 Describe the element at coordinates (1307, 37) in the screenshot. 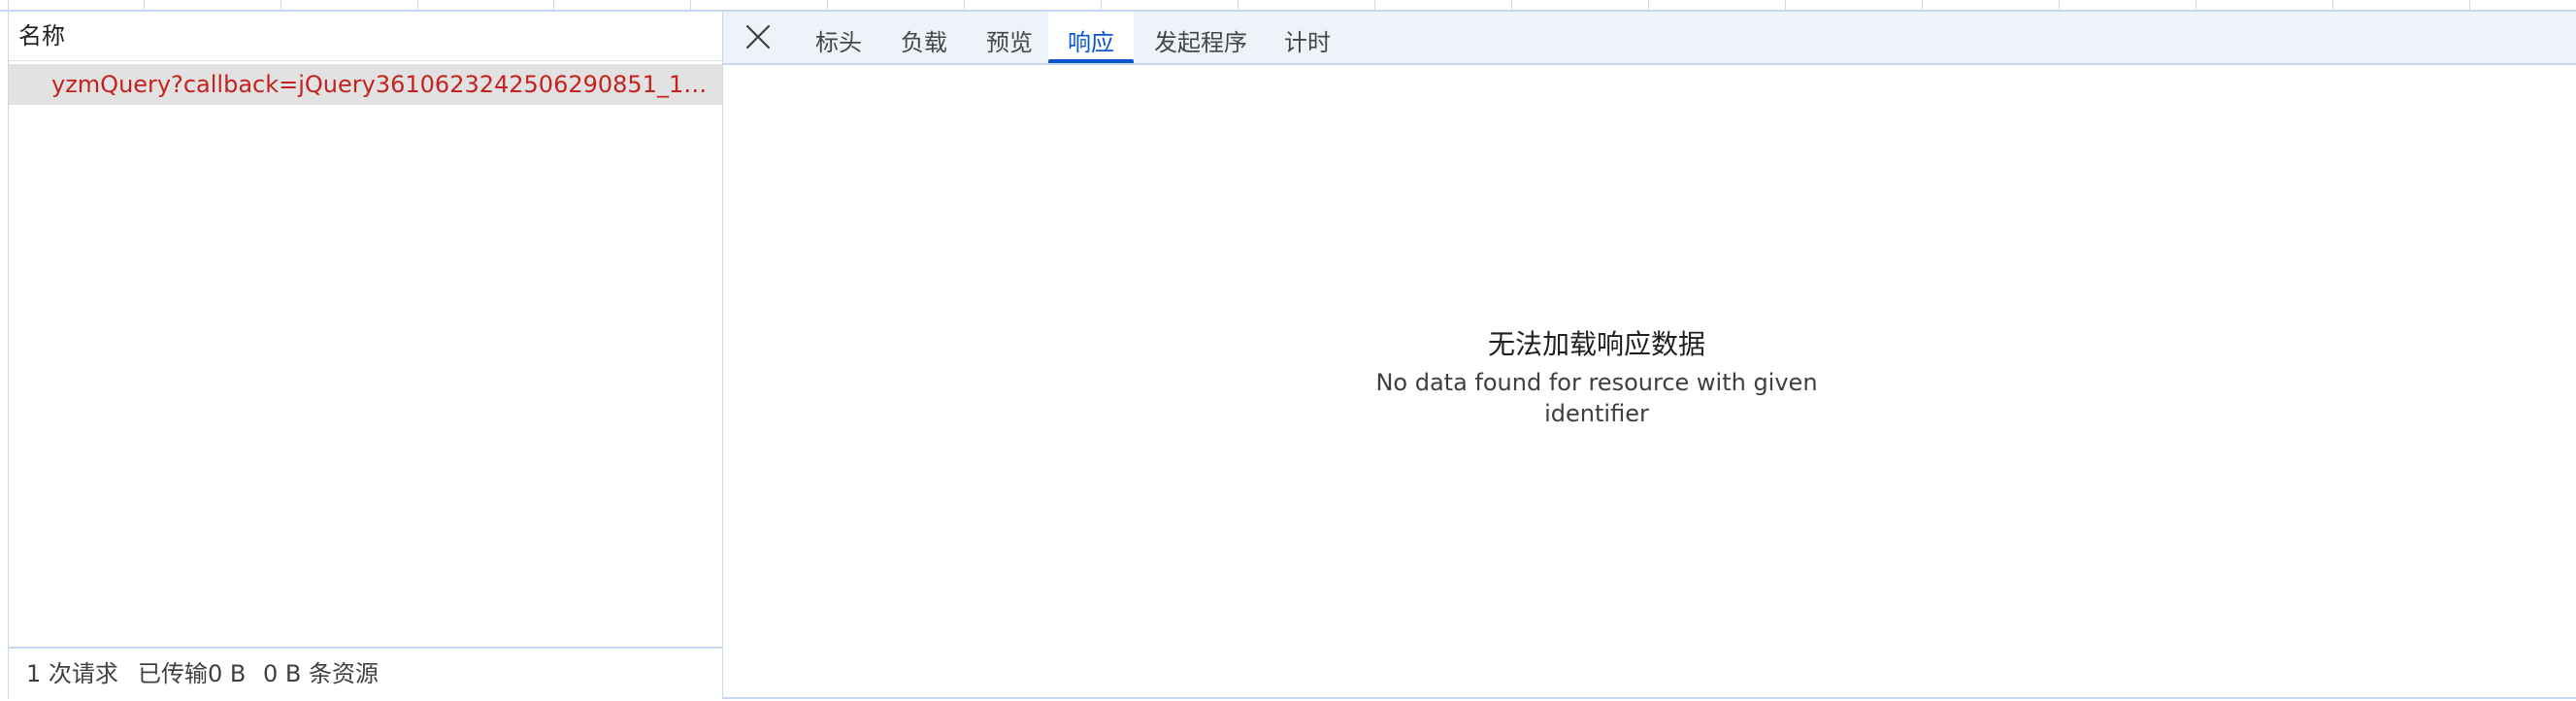

I see `tab-timing: 计时` at that location.